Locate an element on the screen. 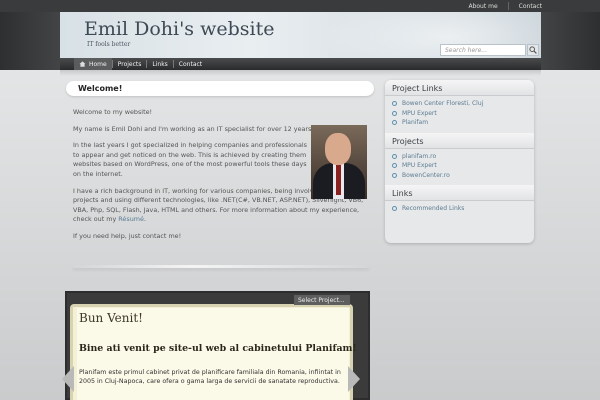 The image size is (600, 400). sidebar-link-label: Planifam is located at coordinates (415, 123).